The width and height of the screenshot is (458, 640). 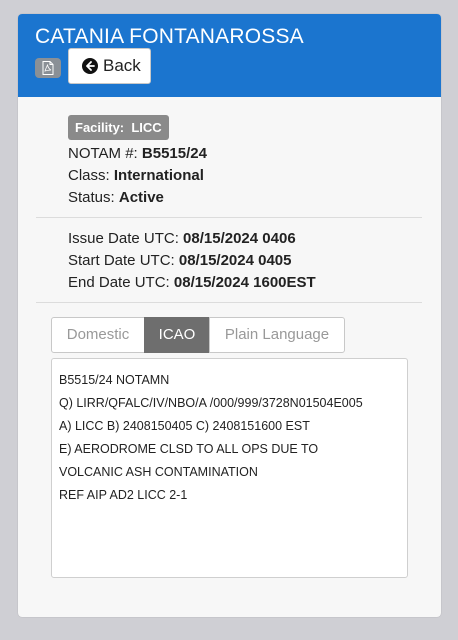 I want to click on tab-domestic: Domestic, so click(x=98, y=335).